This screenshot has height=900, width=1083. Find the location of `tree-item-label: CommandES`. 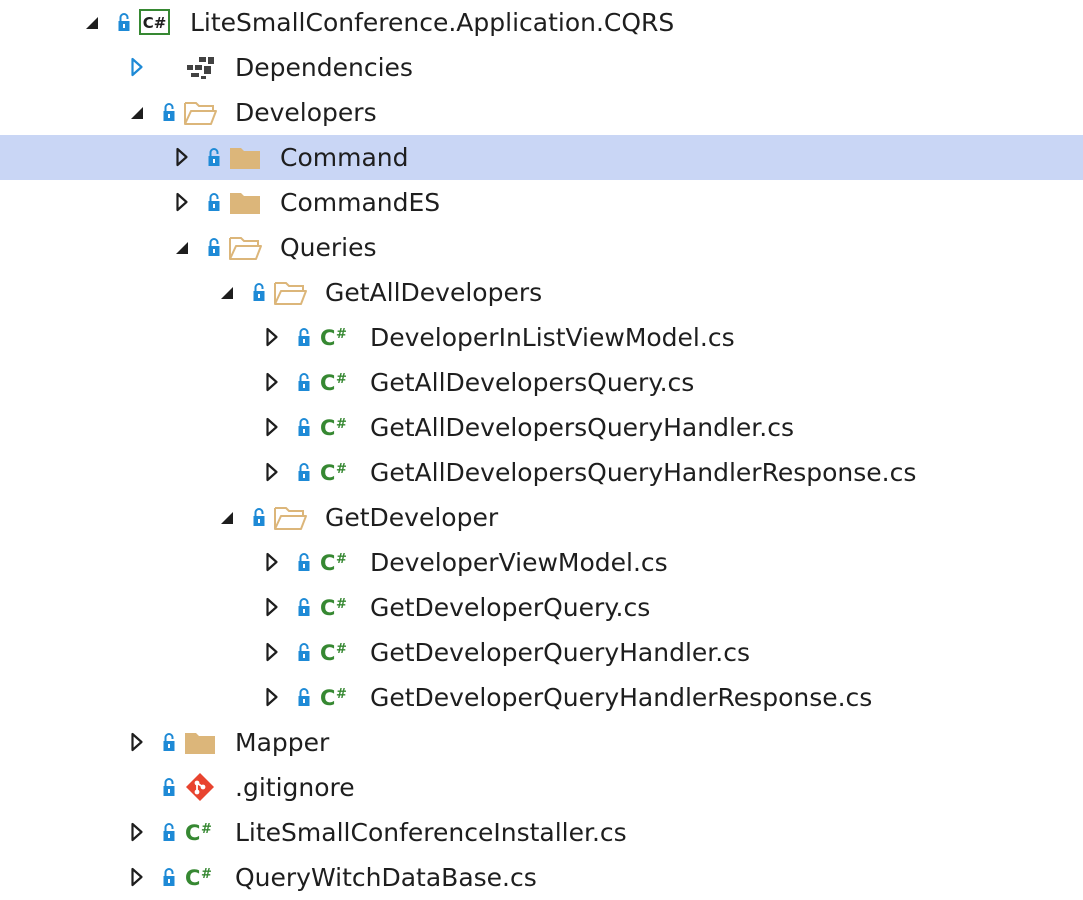

tree-item-label: CommandES is located at coordinates (360, 202).